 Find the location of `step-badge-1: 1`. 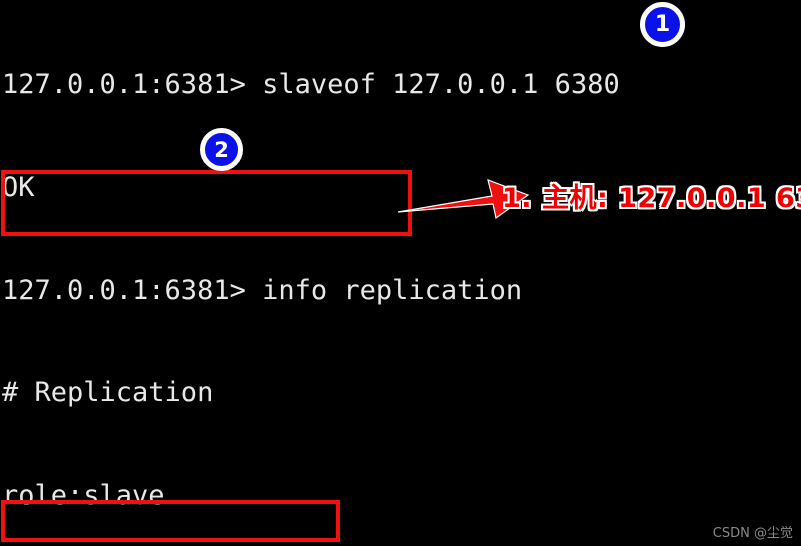

step-badge-1: 1 is located at coordinates (662, 24).